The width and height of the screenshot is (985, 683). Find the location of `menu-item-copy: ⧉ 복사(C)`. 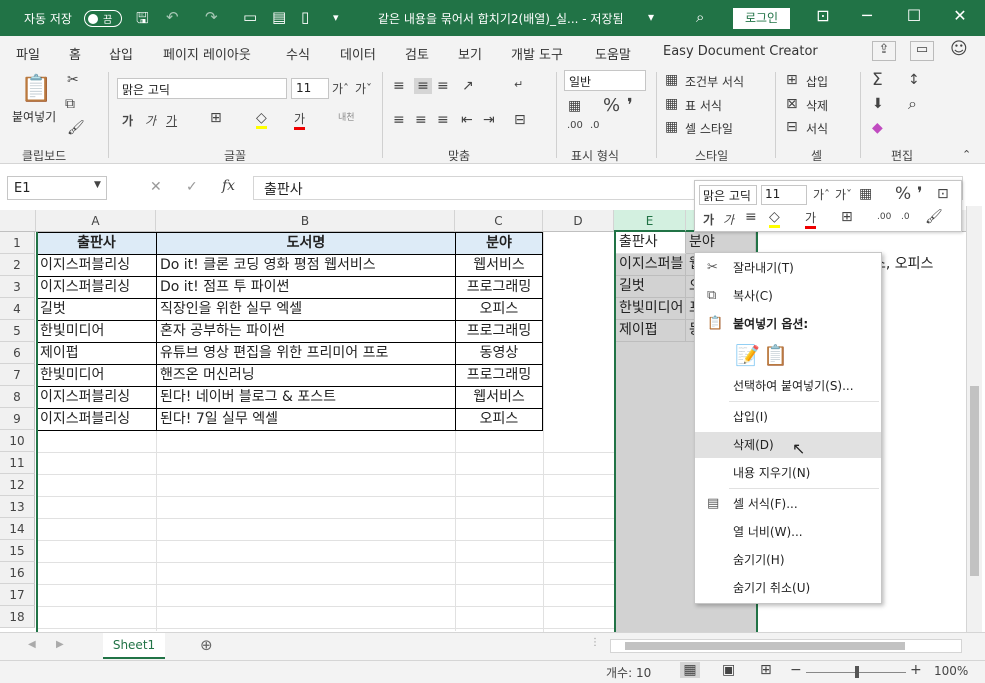

menu-item-copy: ⧉ 복사(C) is located at coordinates (788, 296).